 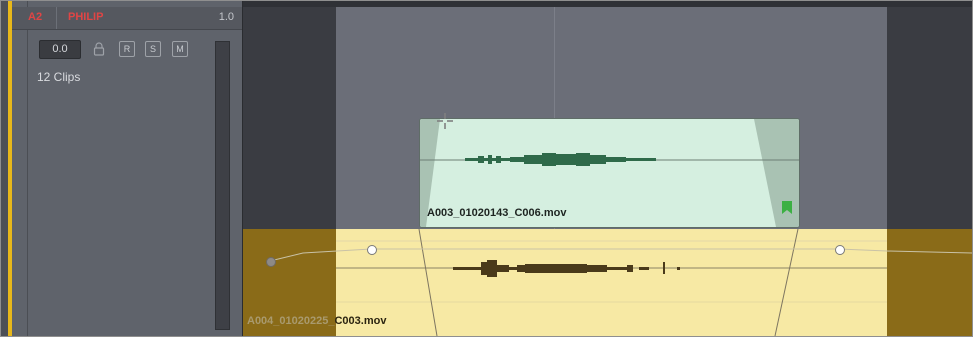 What do you see at coordinates (566, 268) in the screenshot?
I see `audio-clip-waveform` at bounding box center [566, 268].